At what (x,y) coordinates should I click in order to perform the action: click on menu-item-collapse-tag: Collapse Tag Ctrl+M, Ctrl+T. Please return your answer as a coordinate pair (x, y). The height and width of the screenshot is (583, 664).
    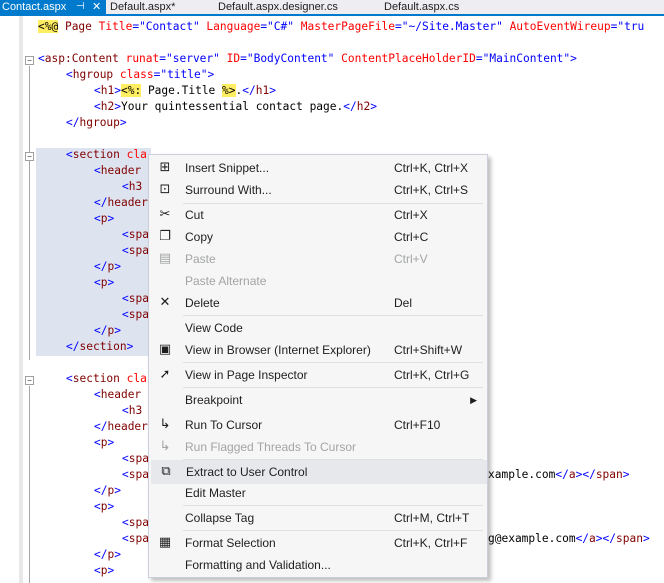
    Looking at the image, I should click on (318, 518).